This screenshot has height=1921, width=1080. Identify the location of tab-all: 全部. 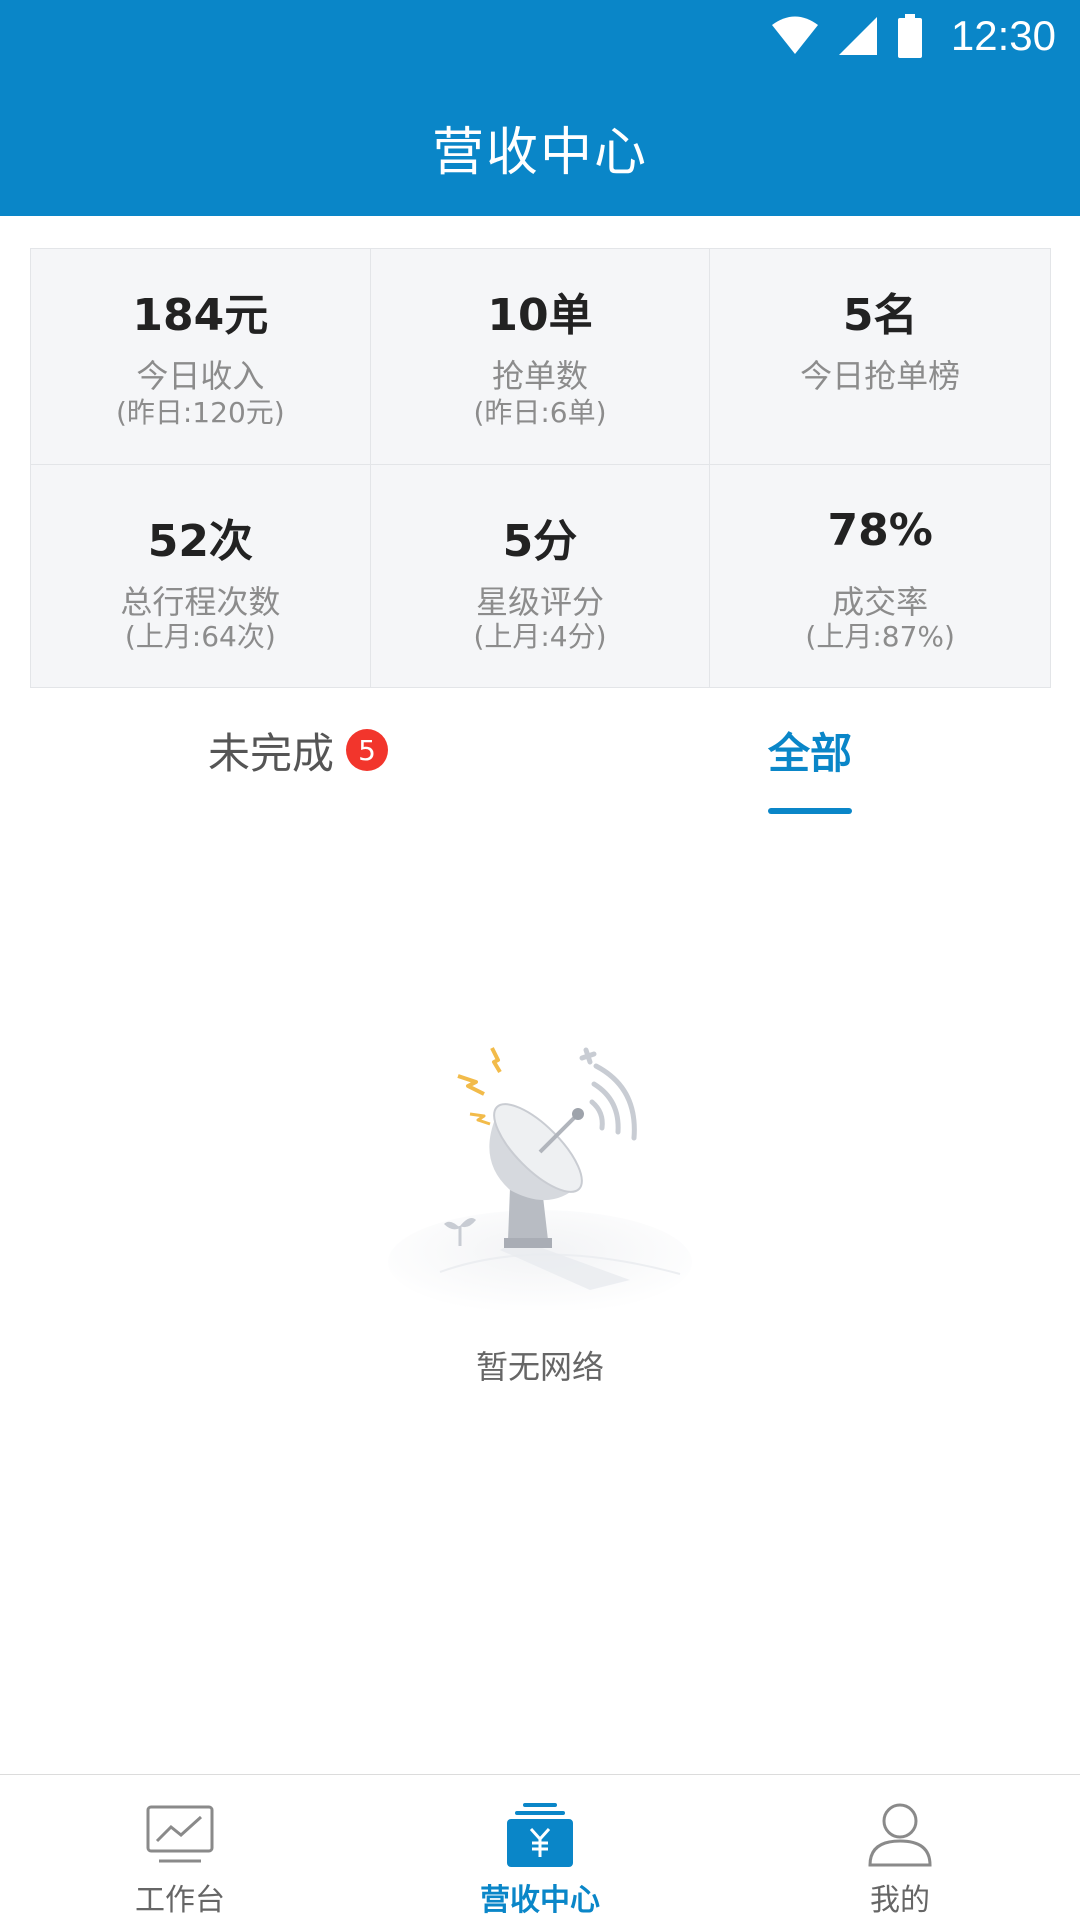
(810, 750).